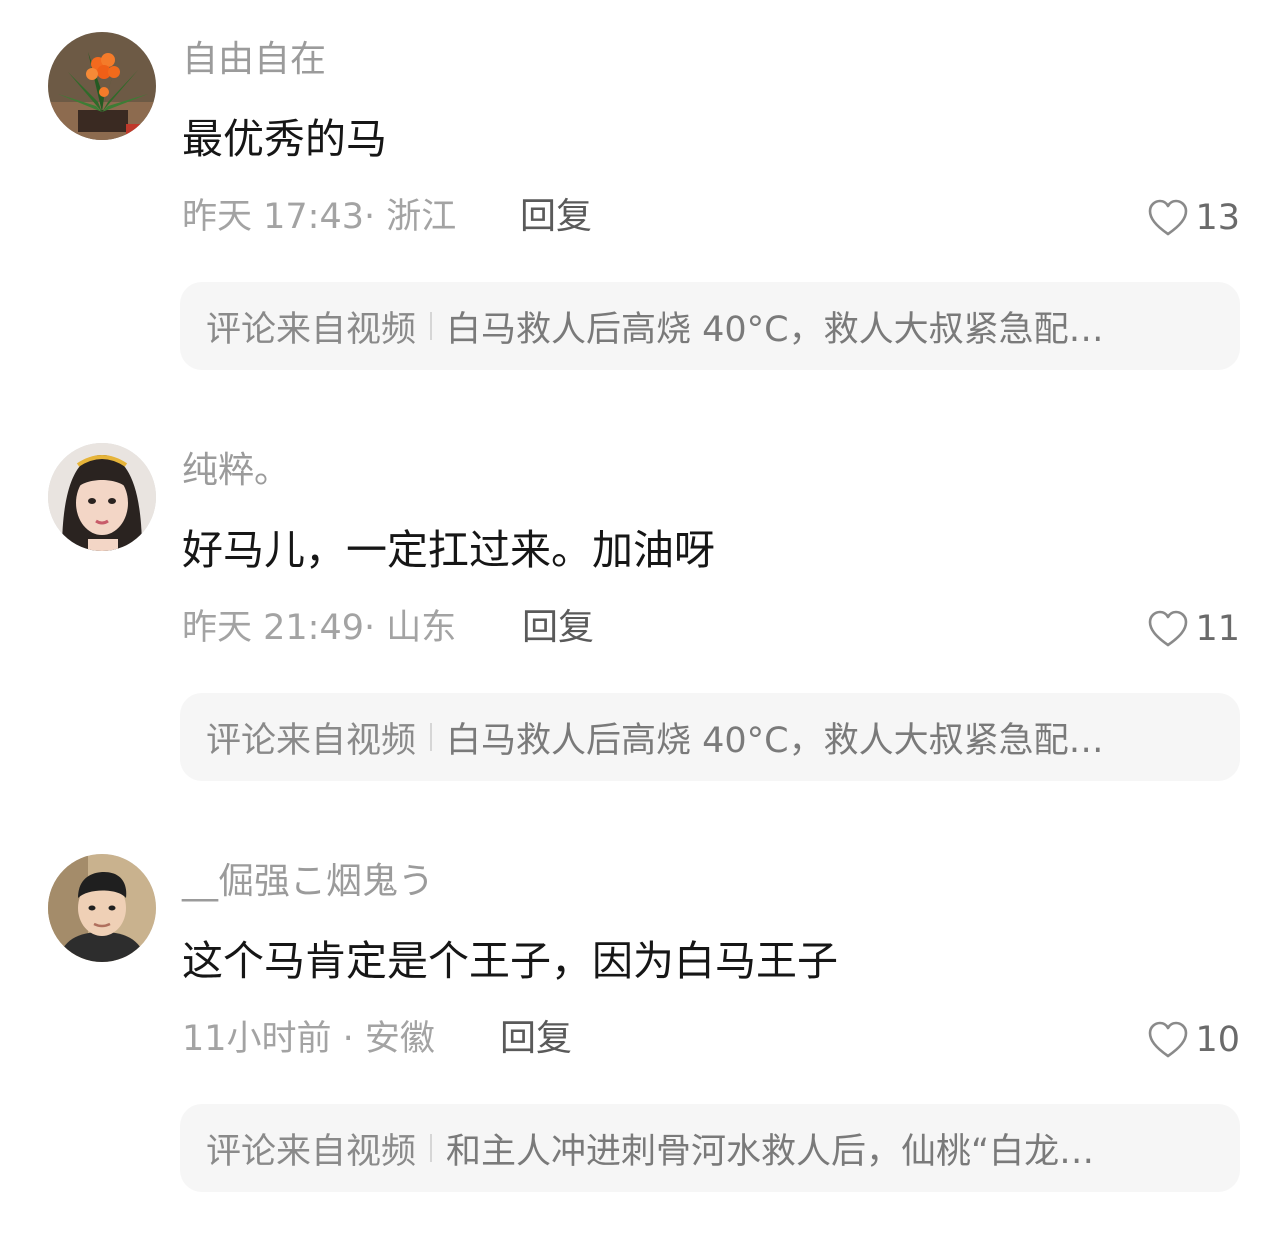 The width and height of the screenshot is (1278, 1238). What do you see at coordinates (1193, 629) in the screenshot?
I see `like-button: 11` at bounding box center [1193, 629].